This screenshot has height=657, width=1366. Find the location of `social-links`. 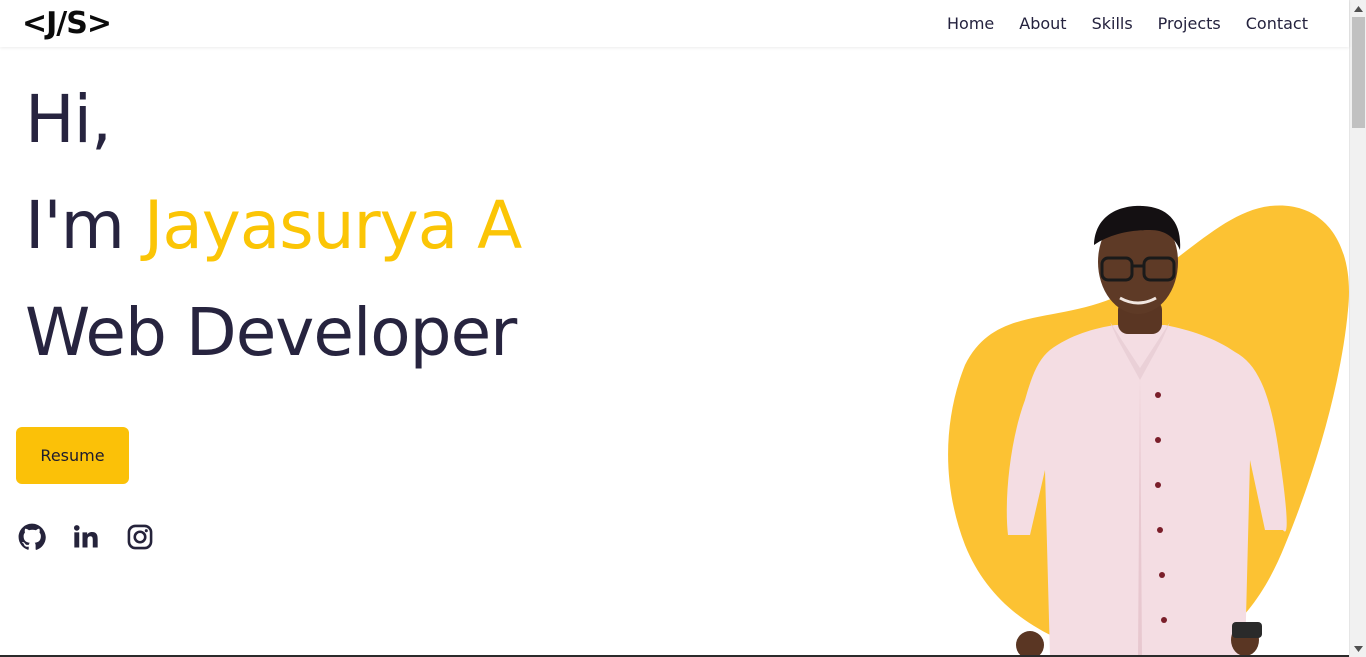

social-links is located at coordinates (86, 537).